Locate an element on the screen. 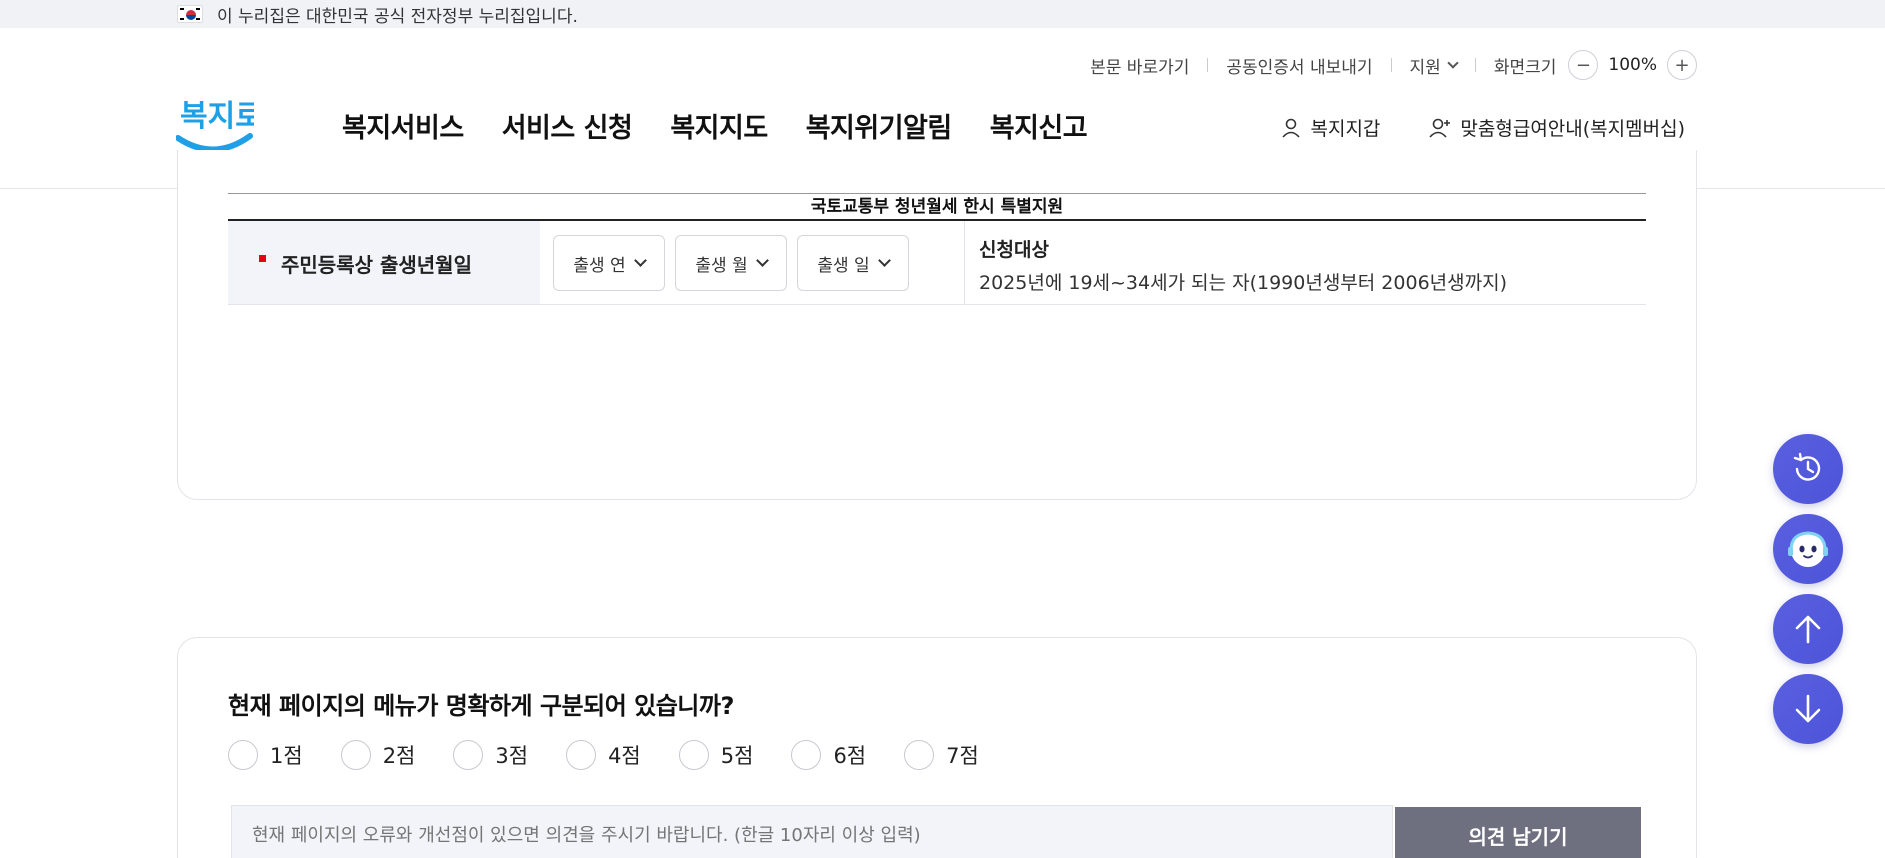  opinion-input is located at coordinates (812, 831).